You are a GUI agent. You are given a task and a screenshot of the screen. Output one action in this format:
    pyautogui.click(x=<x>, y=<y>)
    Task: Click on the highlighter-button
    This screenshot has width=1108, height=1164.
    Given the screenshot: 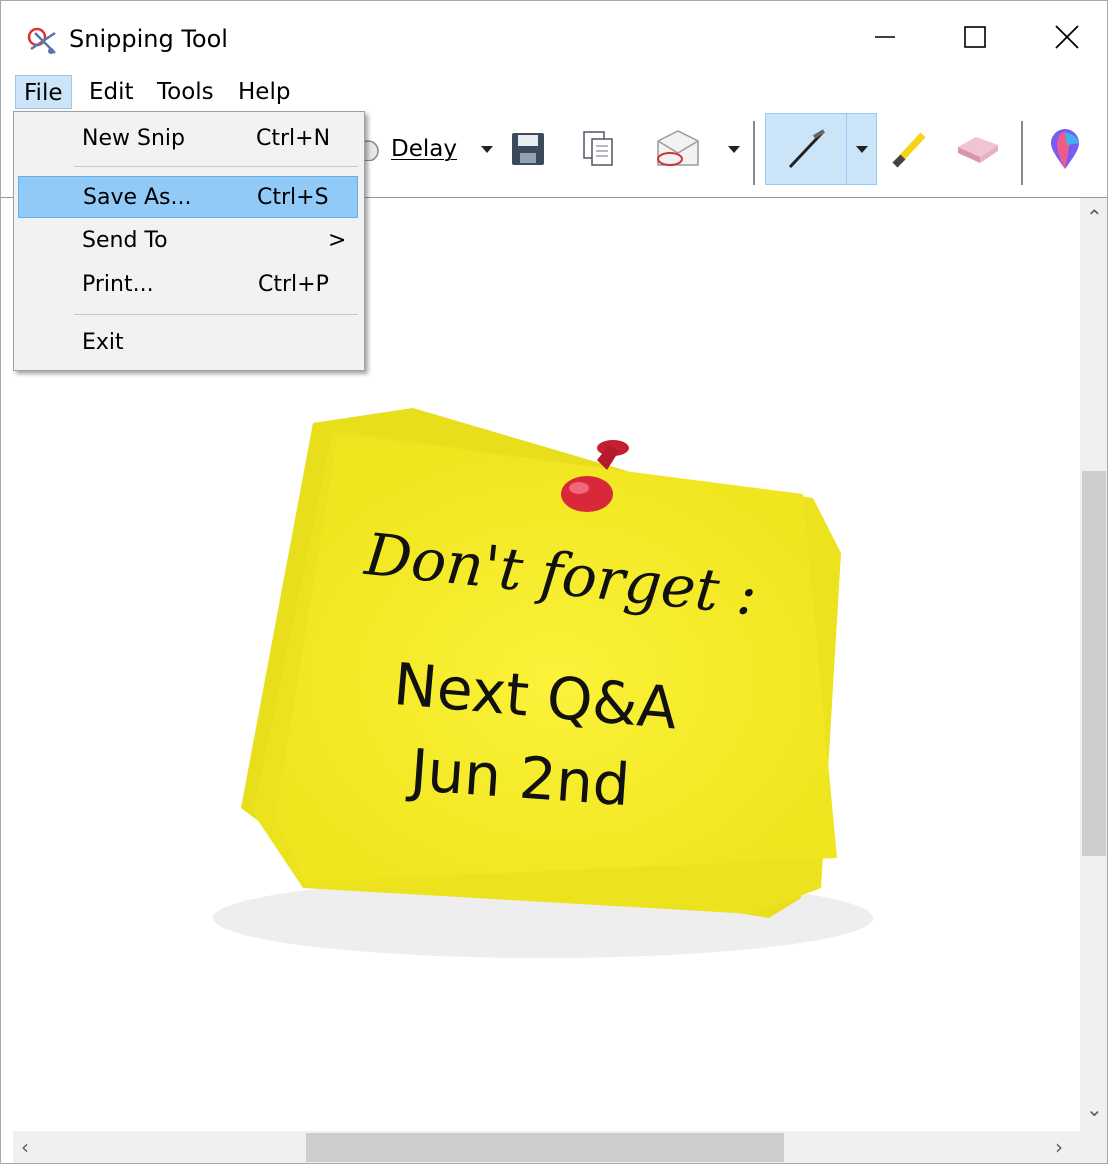 What is the action you would take?
    pyautogui.click(x=909, y=149)
    